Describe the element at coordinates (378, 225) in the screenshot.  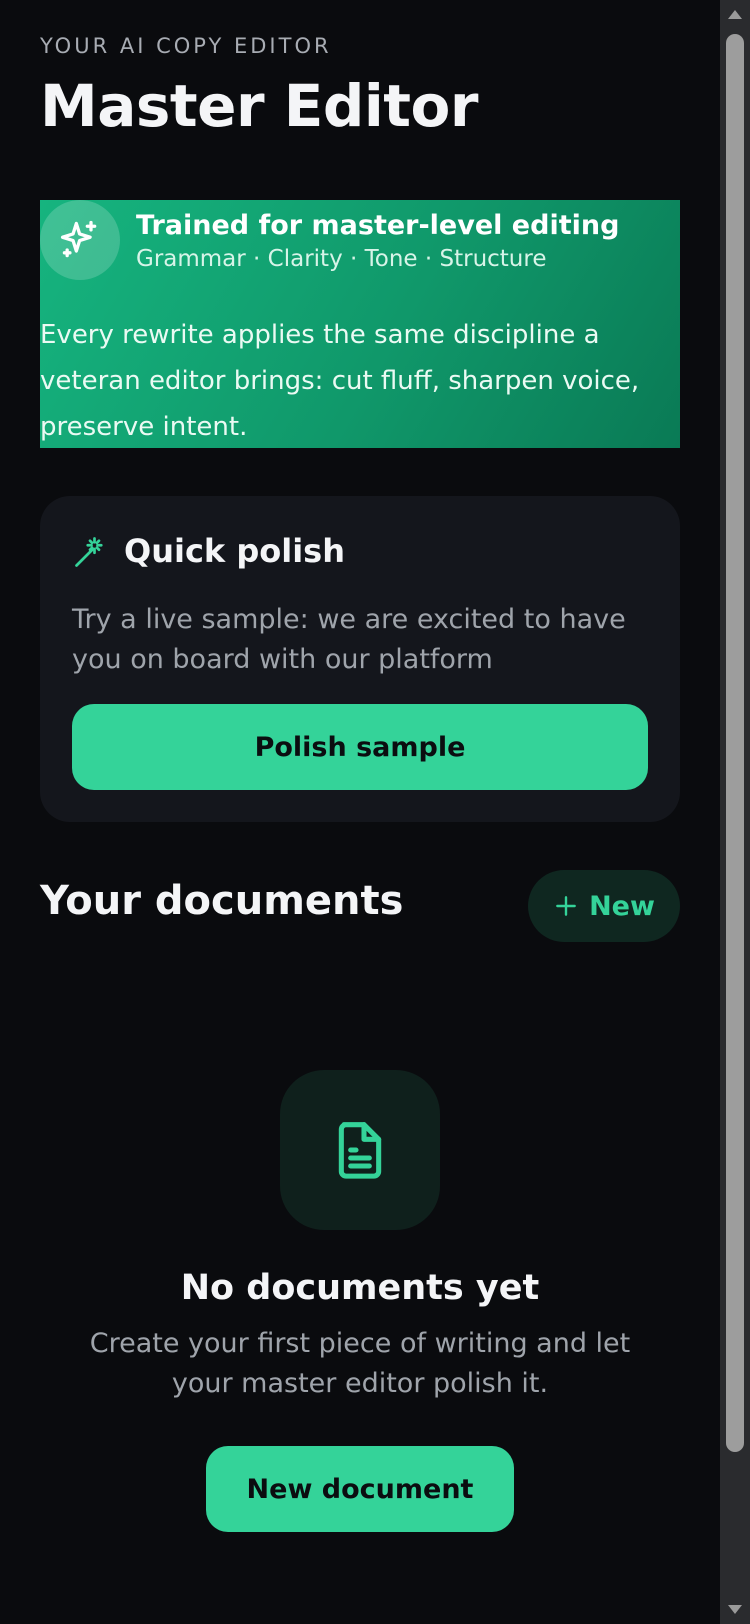
I see `banner-title: Trained for master-level editing` at that location.